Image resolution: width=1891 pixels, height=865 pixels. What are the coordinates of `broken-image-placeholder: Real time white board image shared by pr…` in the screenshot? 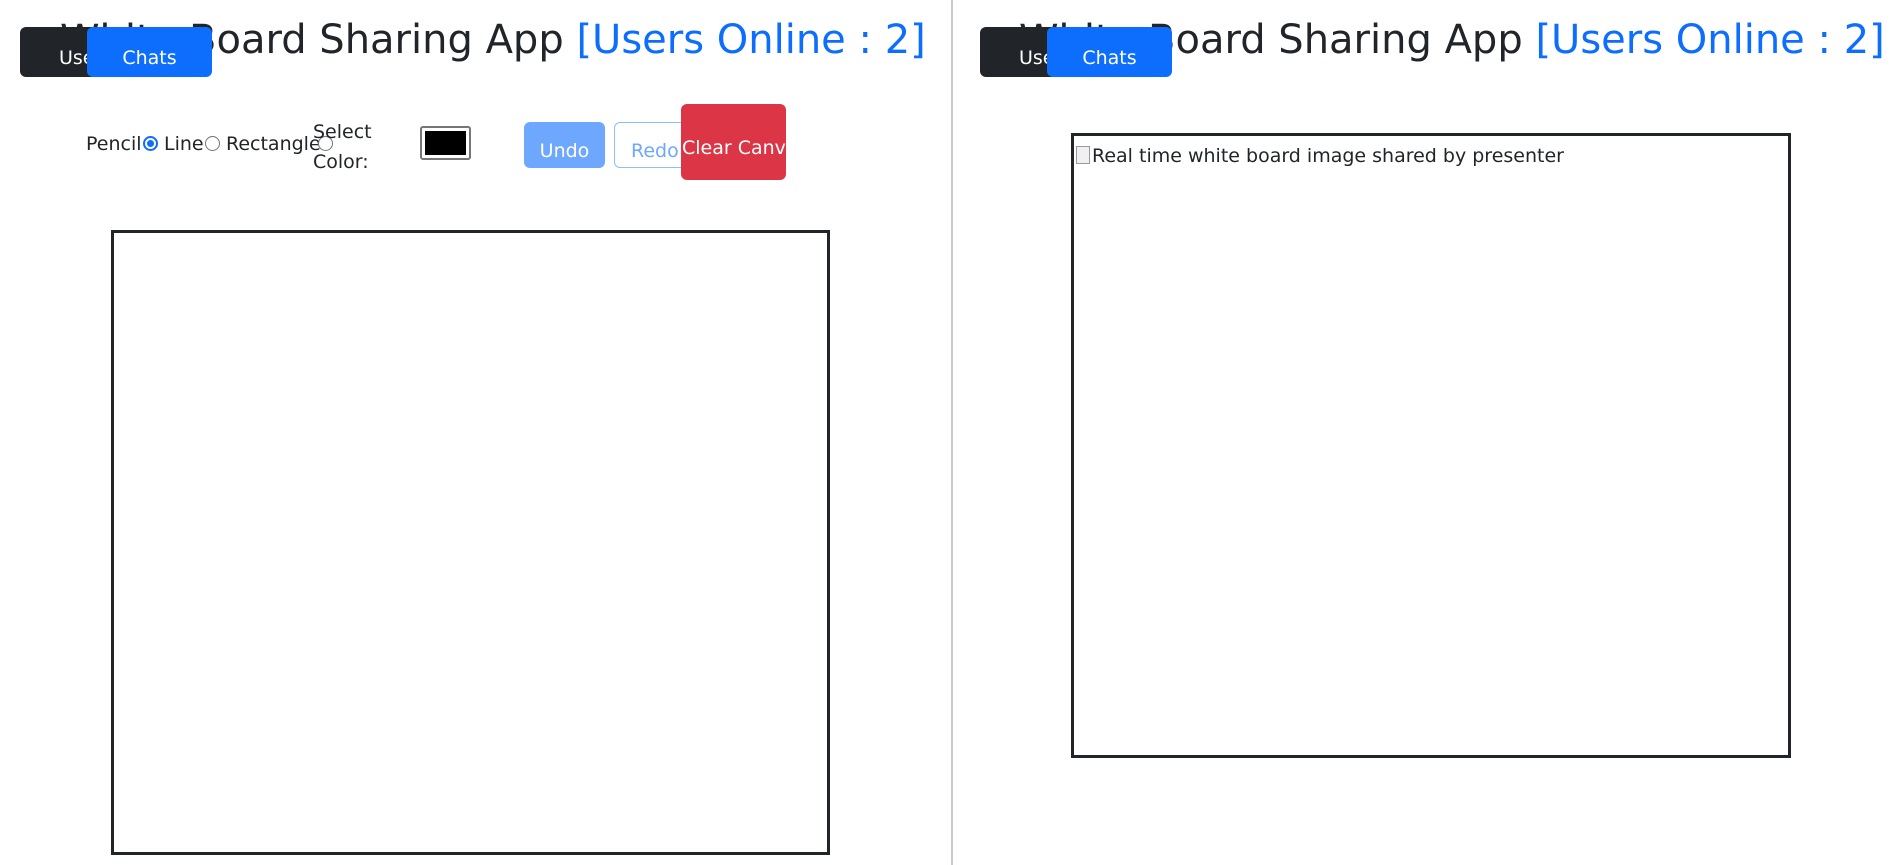 It's located at (1320, 156).